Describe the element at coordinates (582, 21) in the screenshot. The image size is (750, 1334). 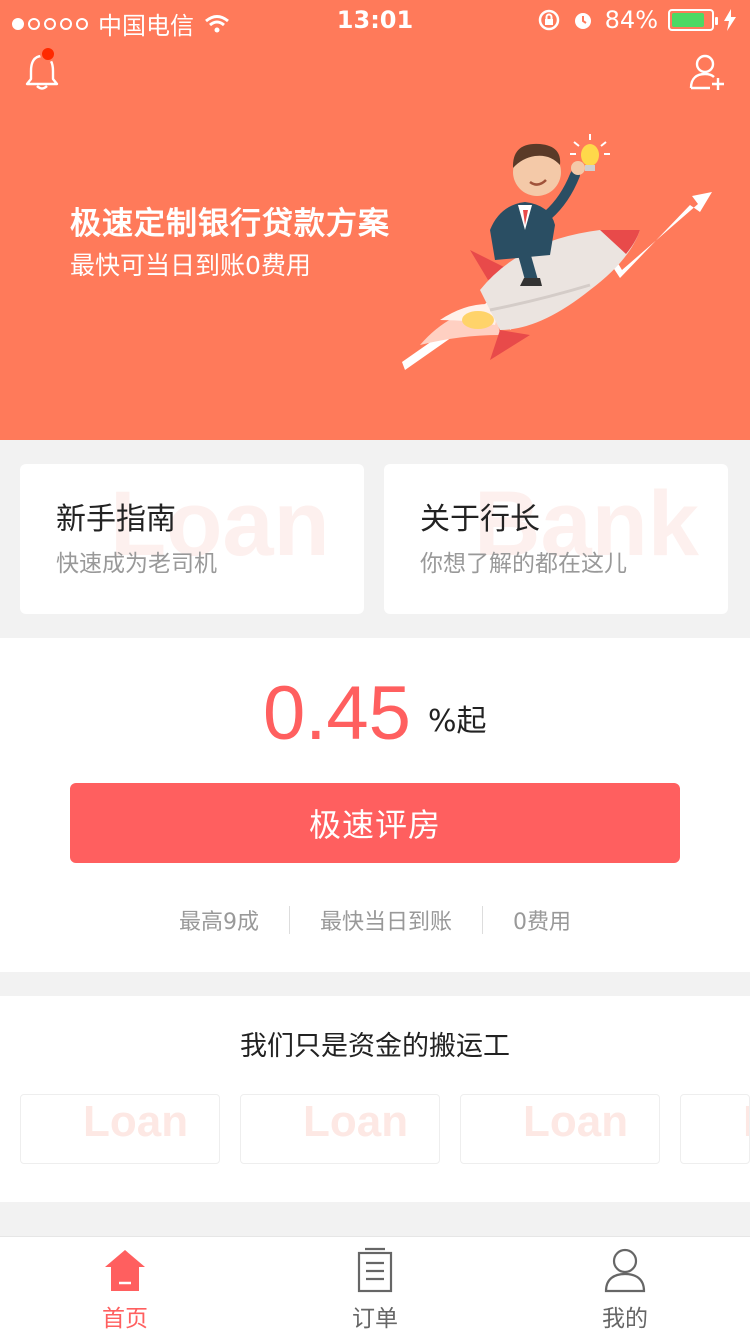
I see `alarm-icon` at that location.